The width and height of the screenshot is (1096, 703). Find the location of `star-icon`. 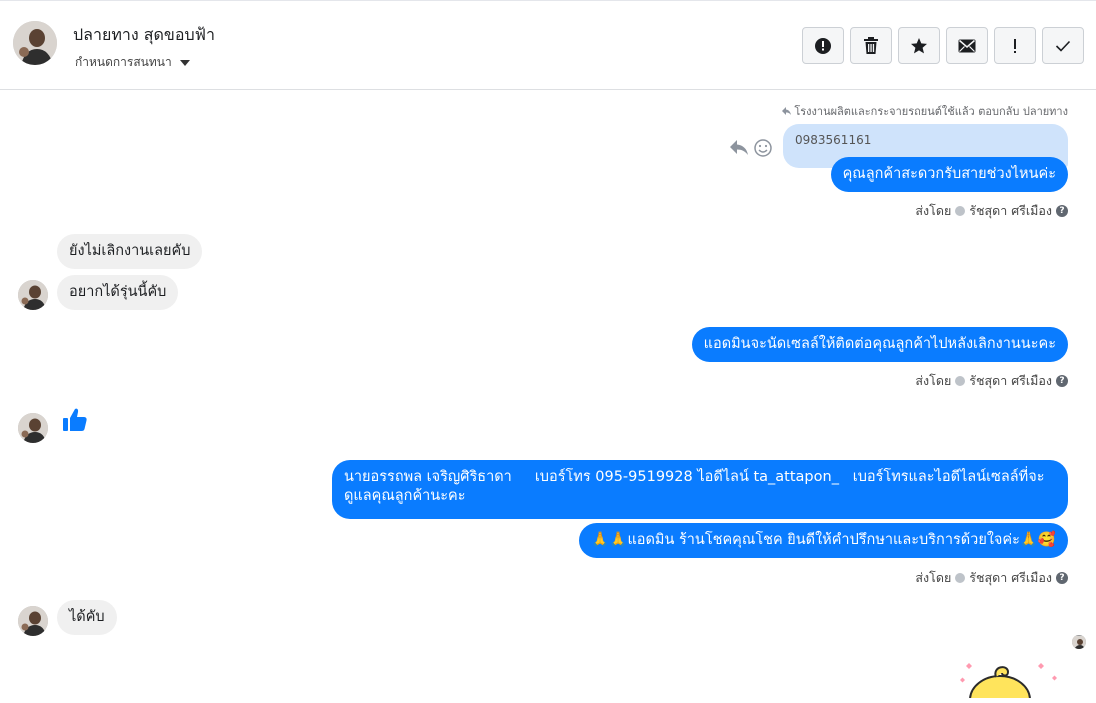

star-icon is located at coordinates (919, 45).